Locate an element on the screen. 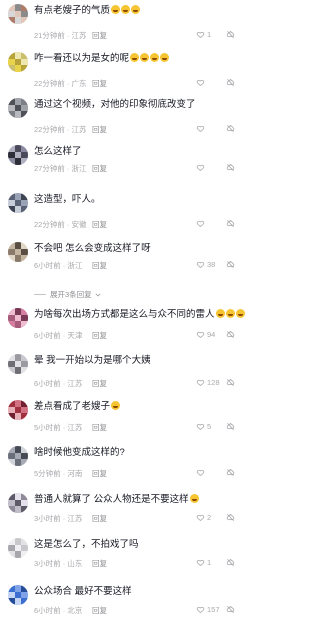  comment-meta: 5小时前 · 江苏 回复 5 is located at coordinates (134, 428).